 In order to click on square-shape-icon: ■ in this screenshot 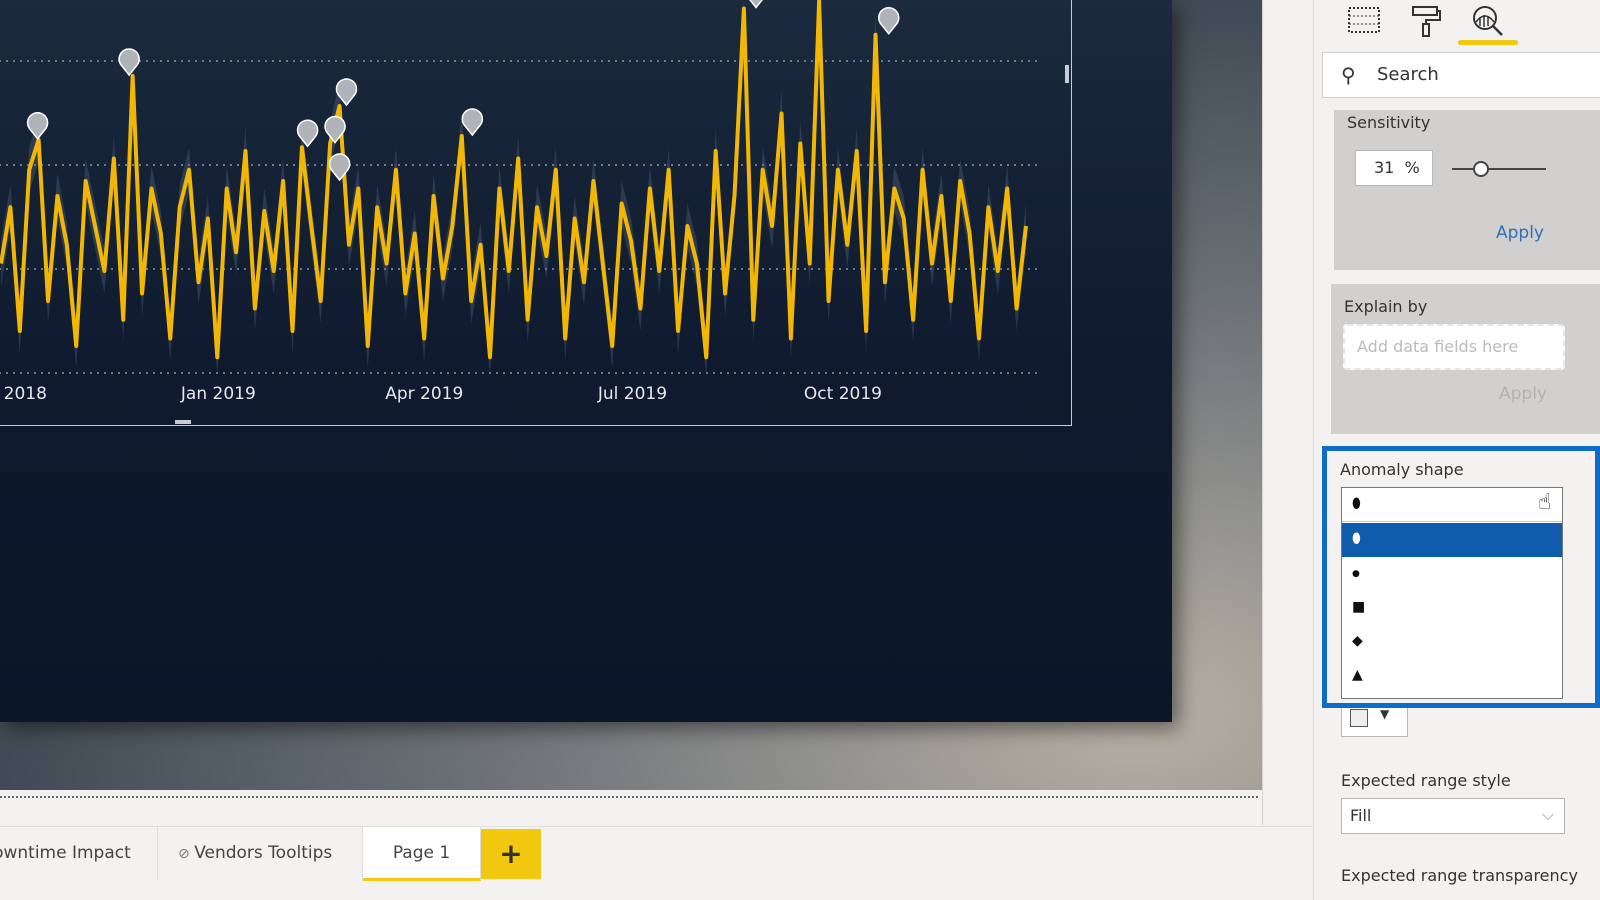, I will do `click(1359, 607)`.